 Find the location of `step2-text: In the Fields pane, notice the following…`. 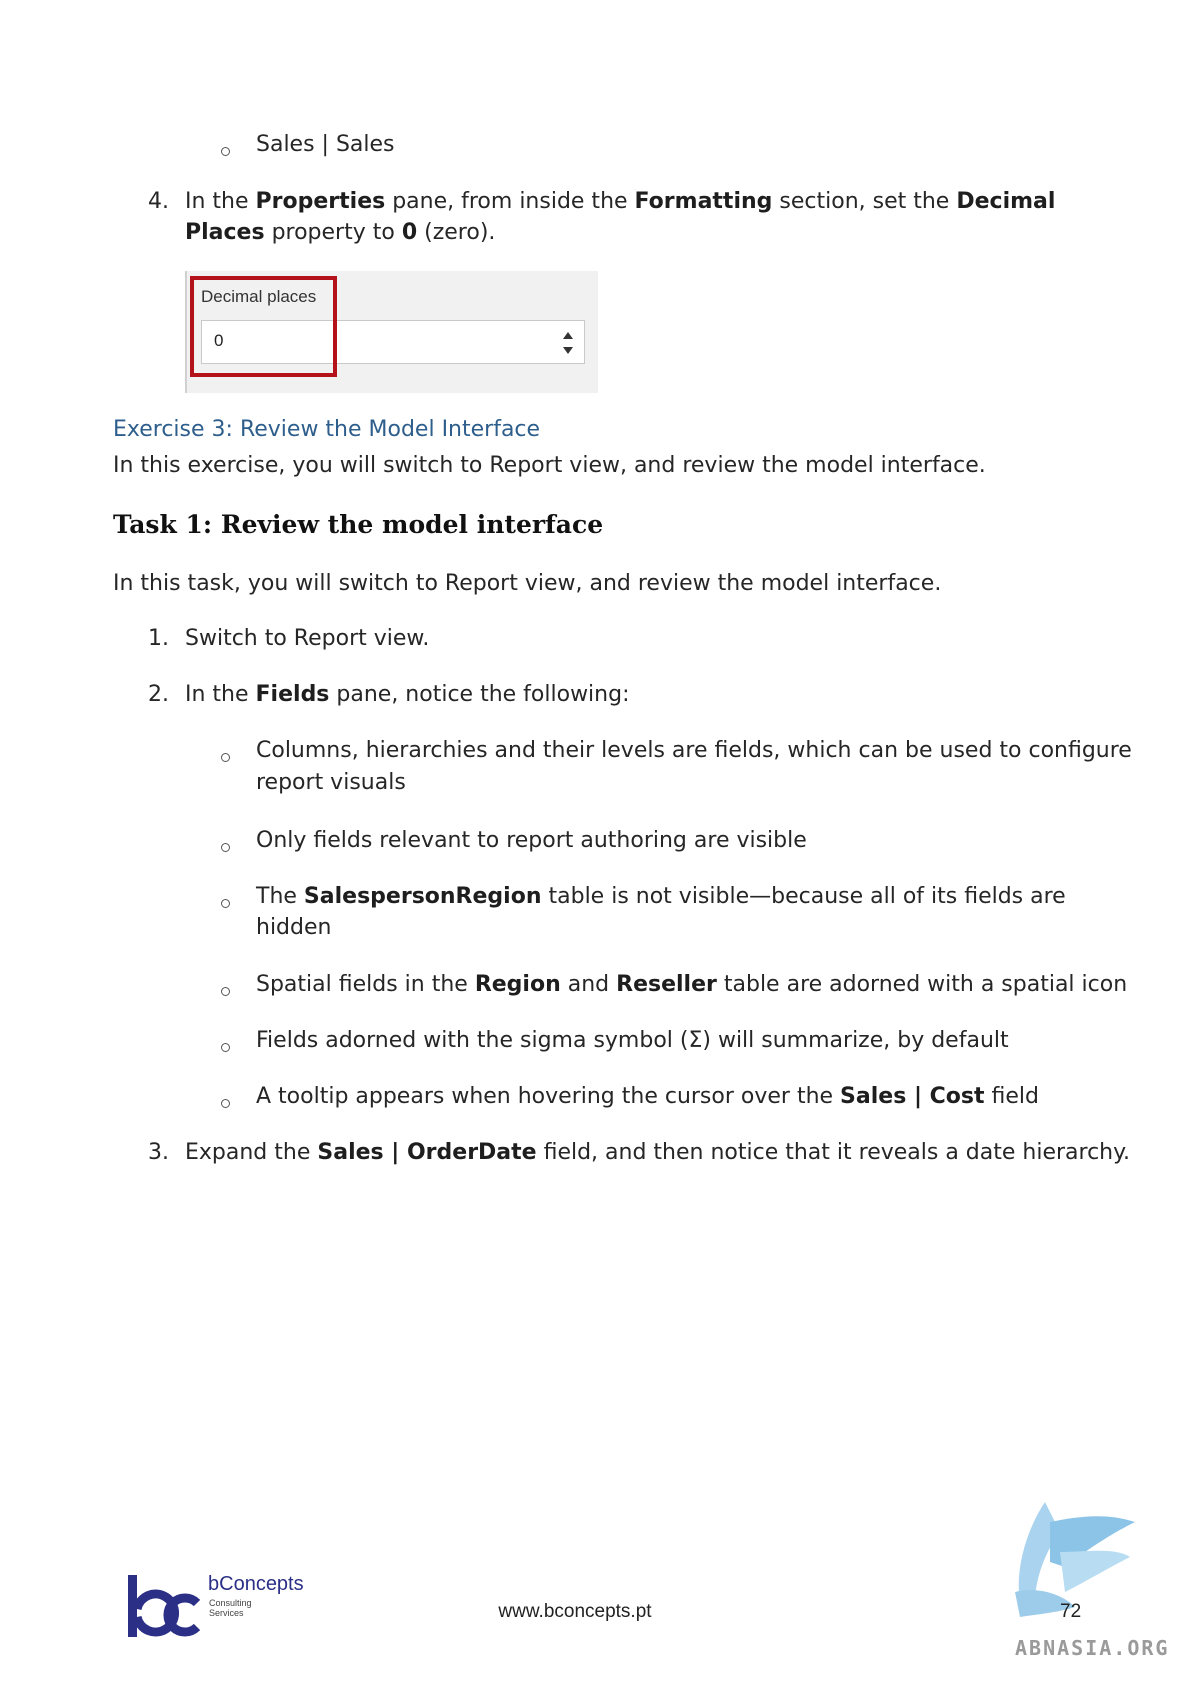

step2-text: In the Fields pane, notice the following… is located at coordinates (407, 694).